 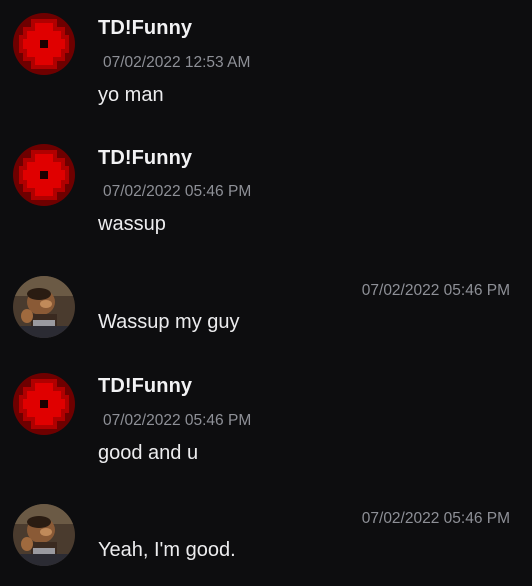 I want to click on message-text: Yeah, I'm good., so click(x=167, y=550).